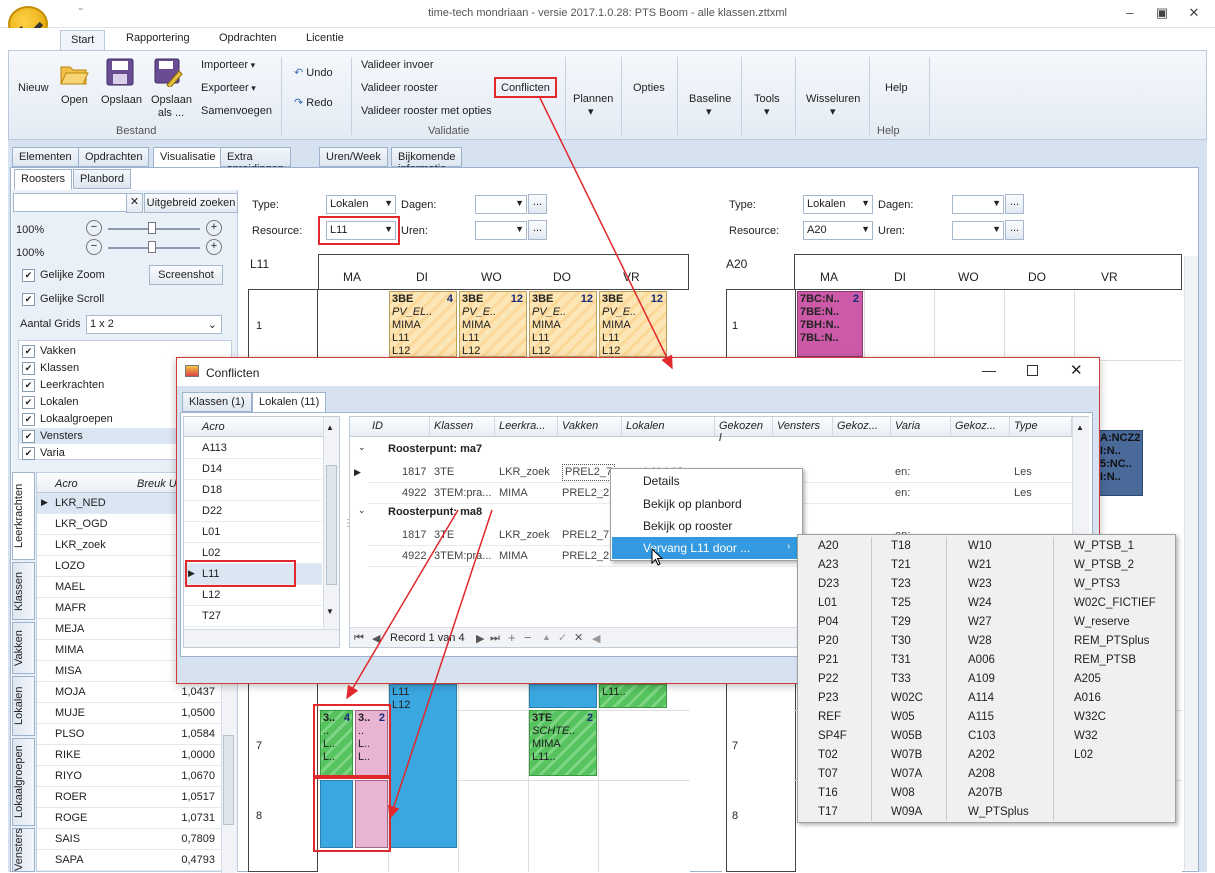 The height and width of the screenshot is (873, 1215). I want to click on submenu-item: T18, so click(901, 546).